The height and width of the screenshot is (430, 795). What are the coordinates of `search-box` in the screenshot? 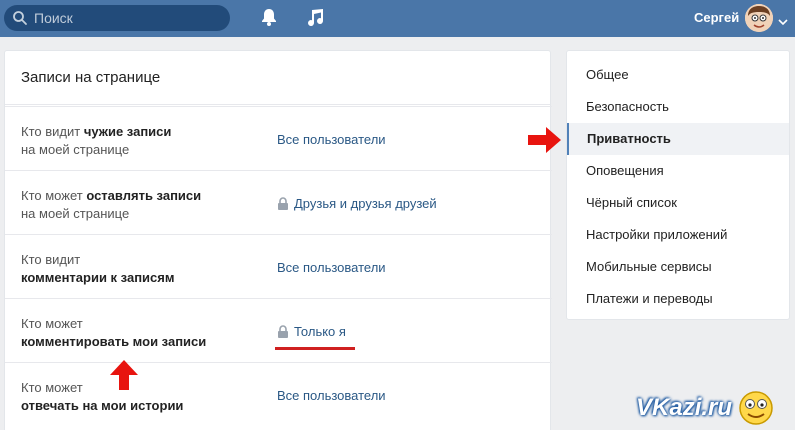 It's located at (117, 18).